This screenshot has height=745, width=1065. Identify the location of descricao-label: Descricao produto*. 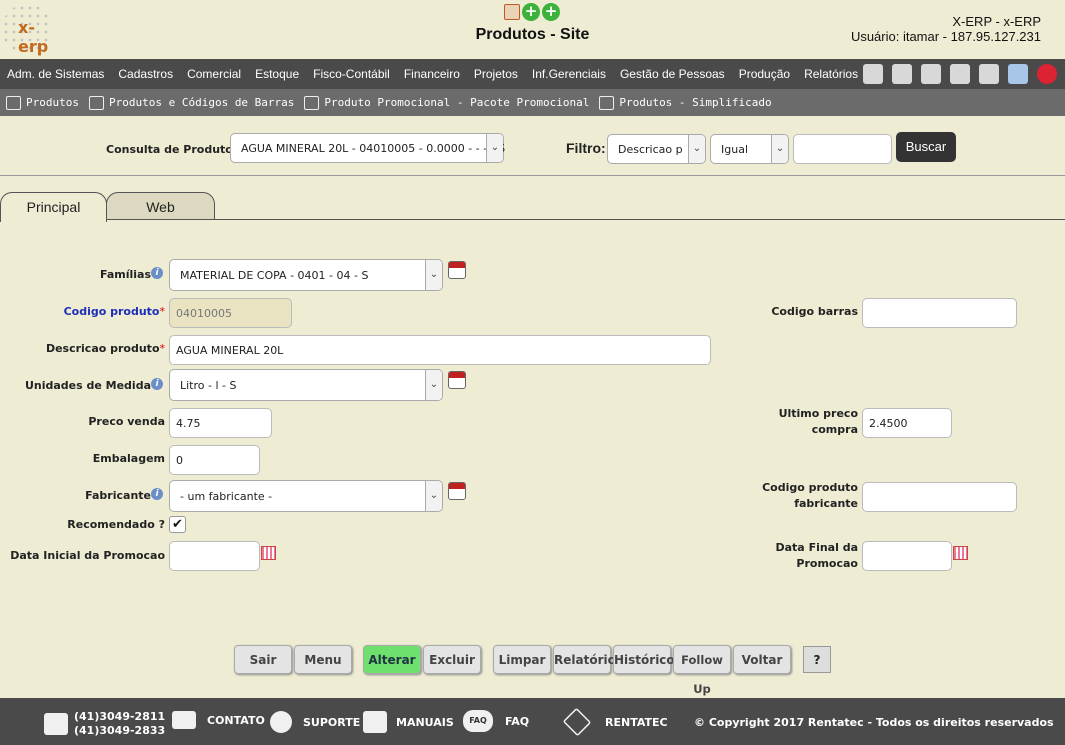
(82, 349).